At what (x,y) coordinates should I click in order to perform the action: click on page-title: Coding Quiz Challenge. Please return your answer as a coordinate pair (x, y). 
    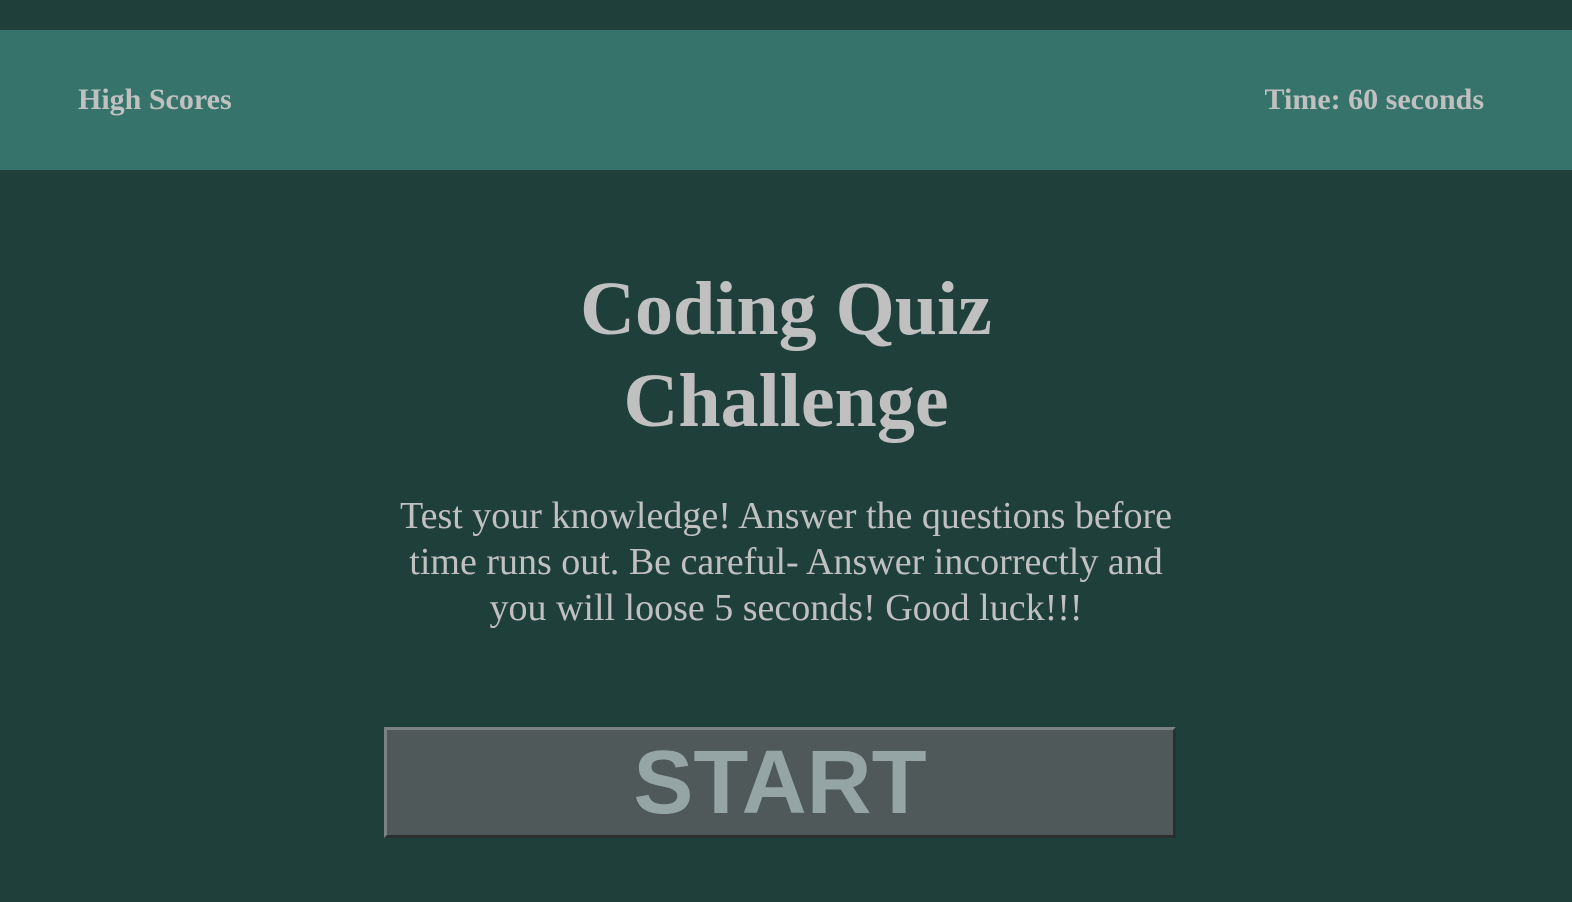
    Looking at the image, I should click on (786, 355).